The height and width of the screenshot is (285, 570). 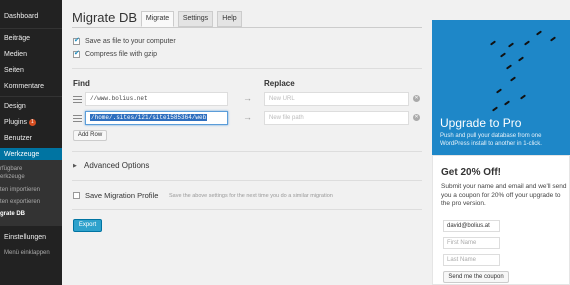 What do you see at coordinates (336, 118) in the screenshot?
I see `replace-input: New file path` at bounding box center [336, 118].